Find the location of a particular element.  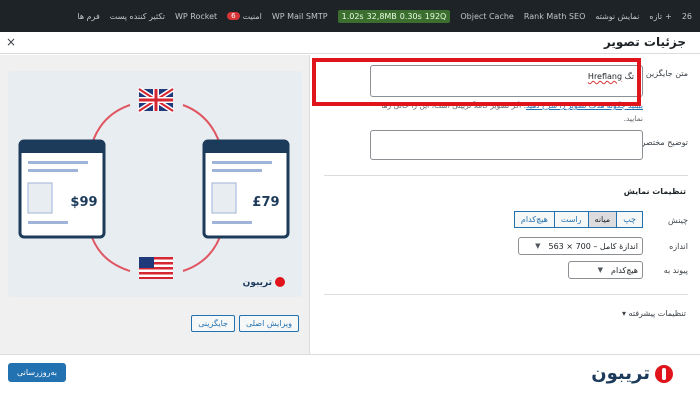

price-left: $99 is located at coordinates (83, 202).